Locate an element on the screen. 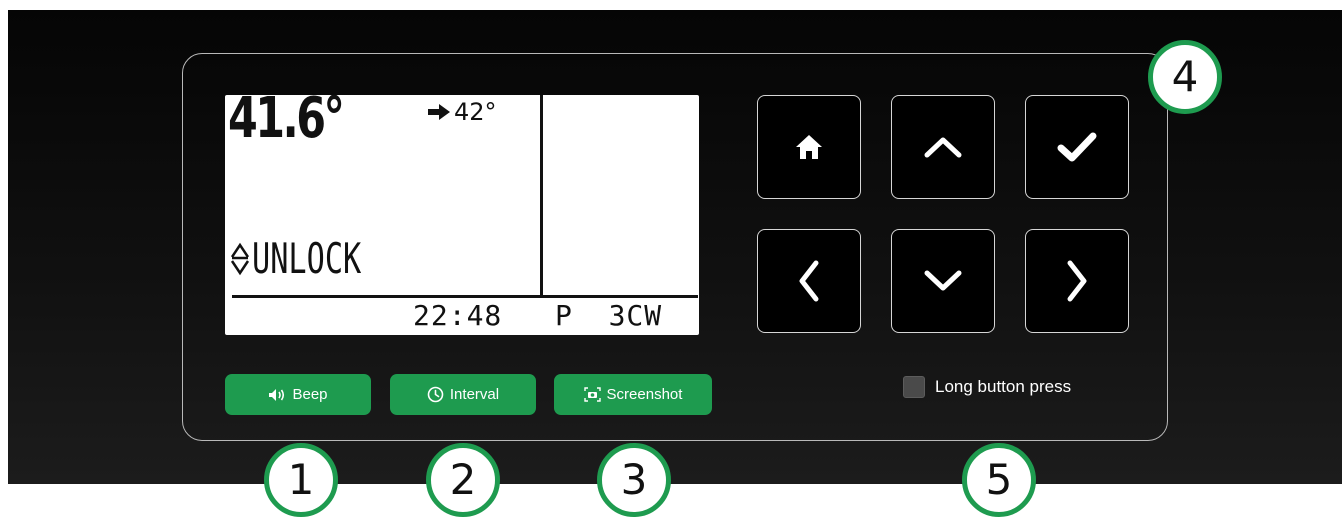 The height and width of the screenshot is (517, 1342). interval-button: Interval is located at coordinates (463, 394).